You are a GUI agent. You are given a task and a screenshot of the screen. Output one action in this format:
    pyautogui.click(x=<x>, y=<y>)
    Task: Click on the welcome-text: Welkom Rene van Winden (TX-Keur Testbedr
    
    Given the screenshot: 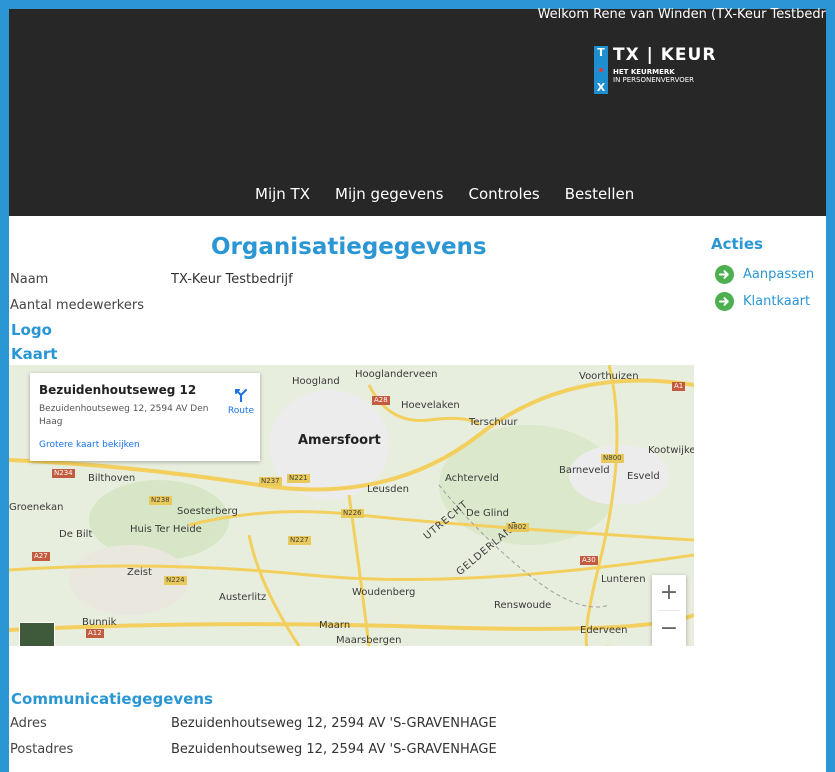 What is the action you would take?
    pyautogui.click(x=681, y=14)
    